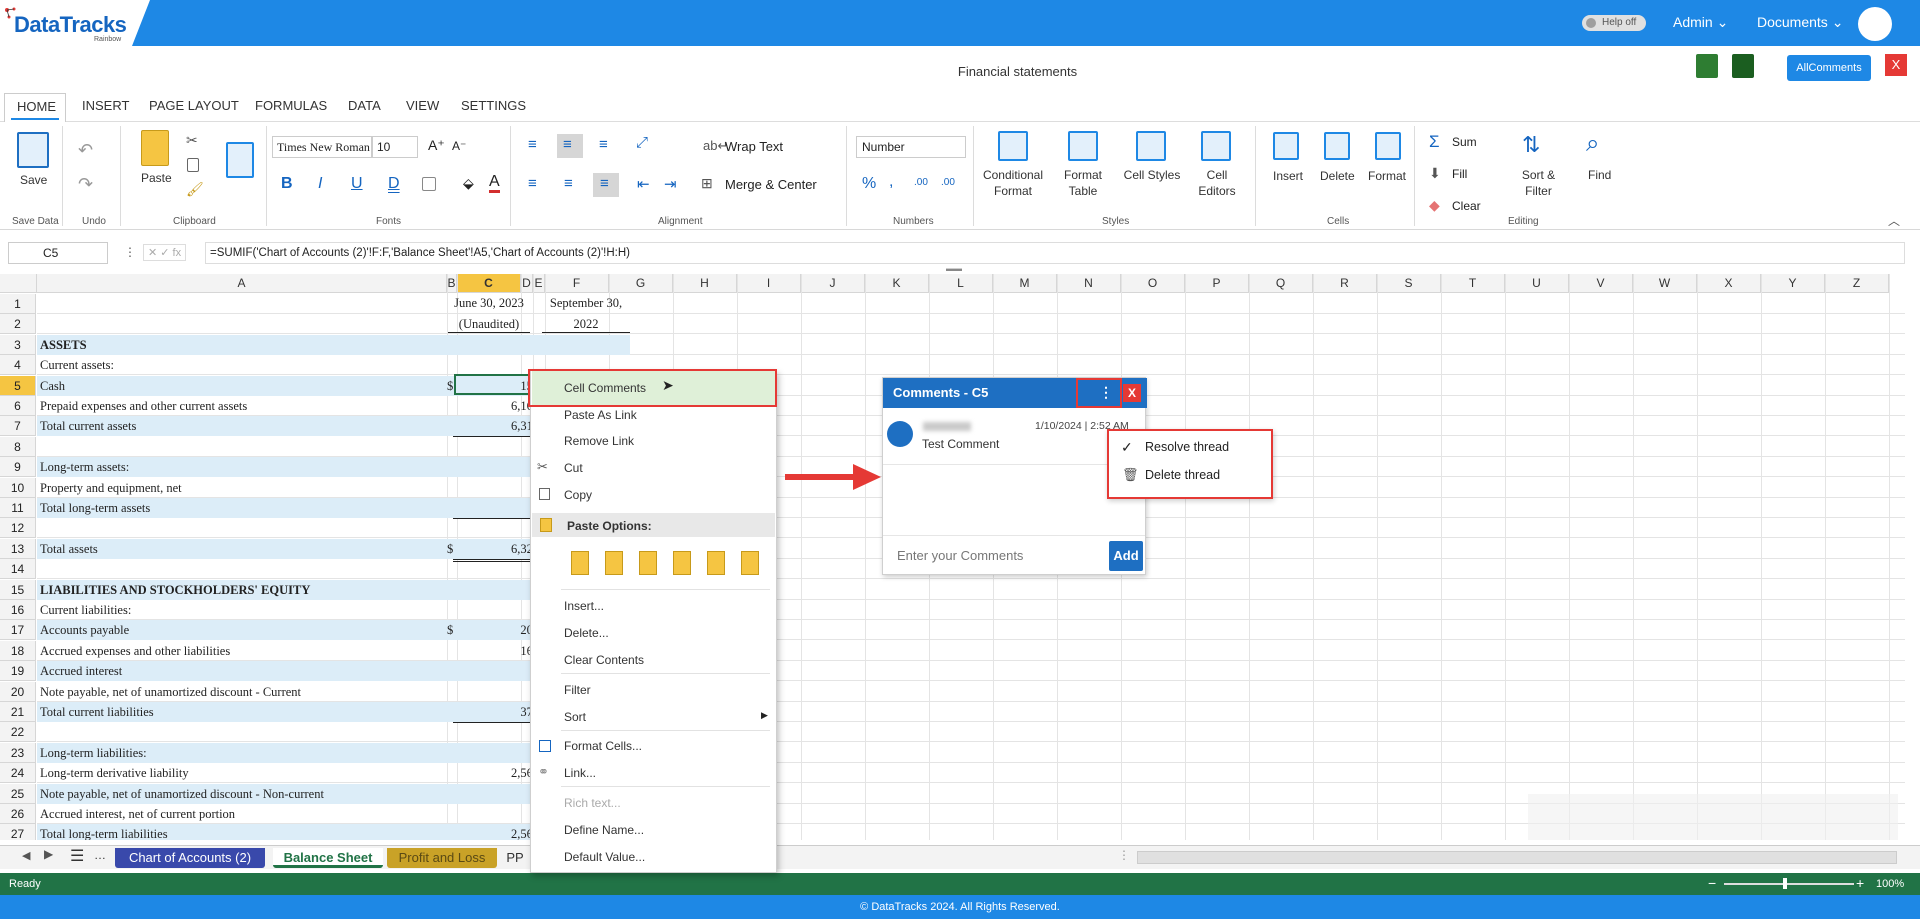  I want to click on cell-editors-button: Cell Editors, so click(1217, 183).